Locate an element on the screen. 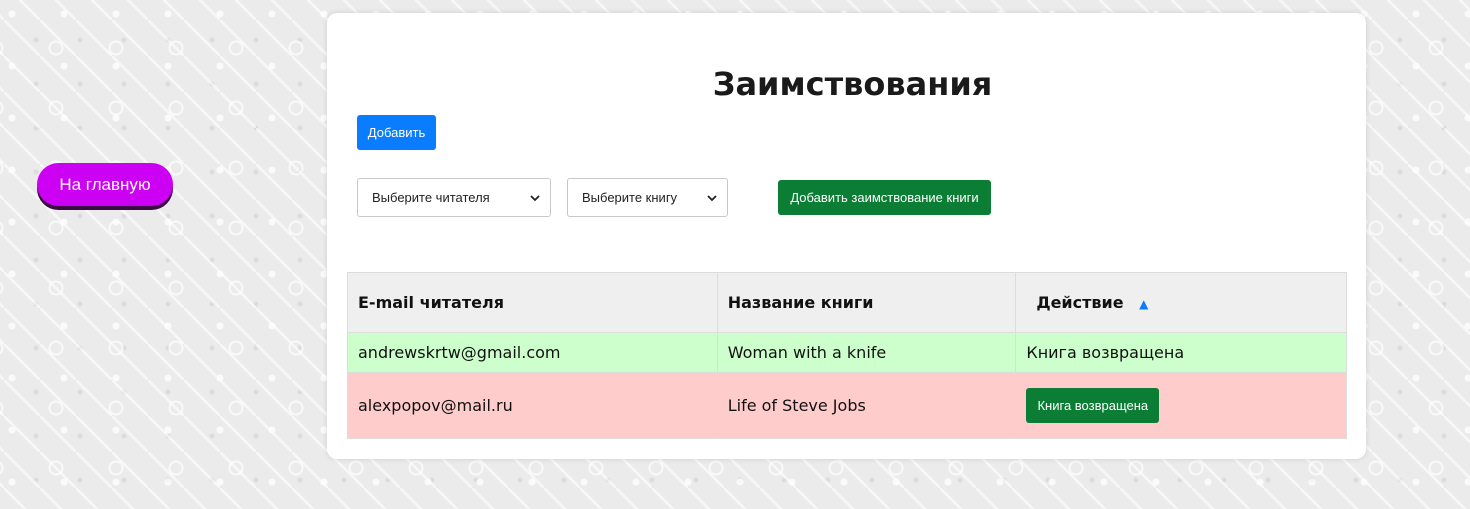 This screenshot has height=509, width=1470. book-returned-button: Книга возвращена is located at coordinates (1093, 405).